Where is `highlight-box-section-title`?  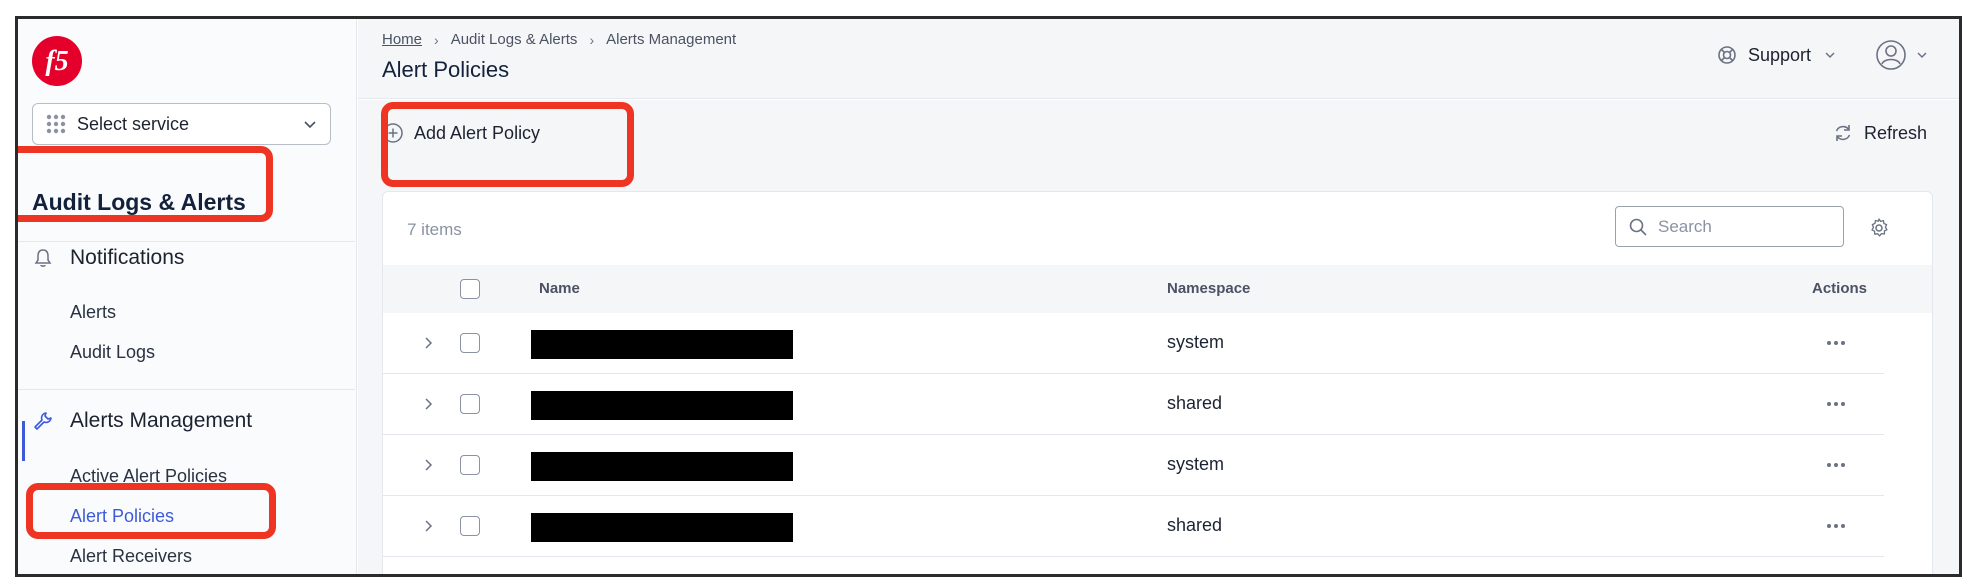 highlight-box-section-title is located at coordinates (145, 184).